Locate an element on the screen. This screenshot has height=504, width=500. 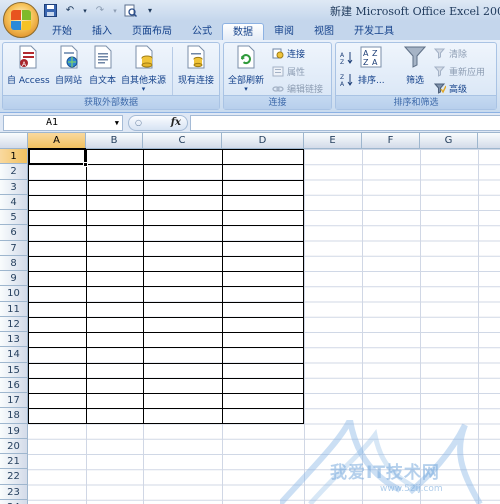
row-header: 14 is located at coordinates (14, 355).